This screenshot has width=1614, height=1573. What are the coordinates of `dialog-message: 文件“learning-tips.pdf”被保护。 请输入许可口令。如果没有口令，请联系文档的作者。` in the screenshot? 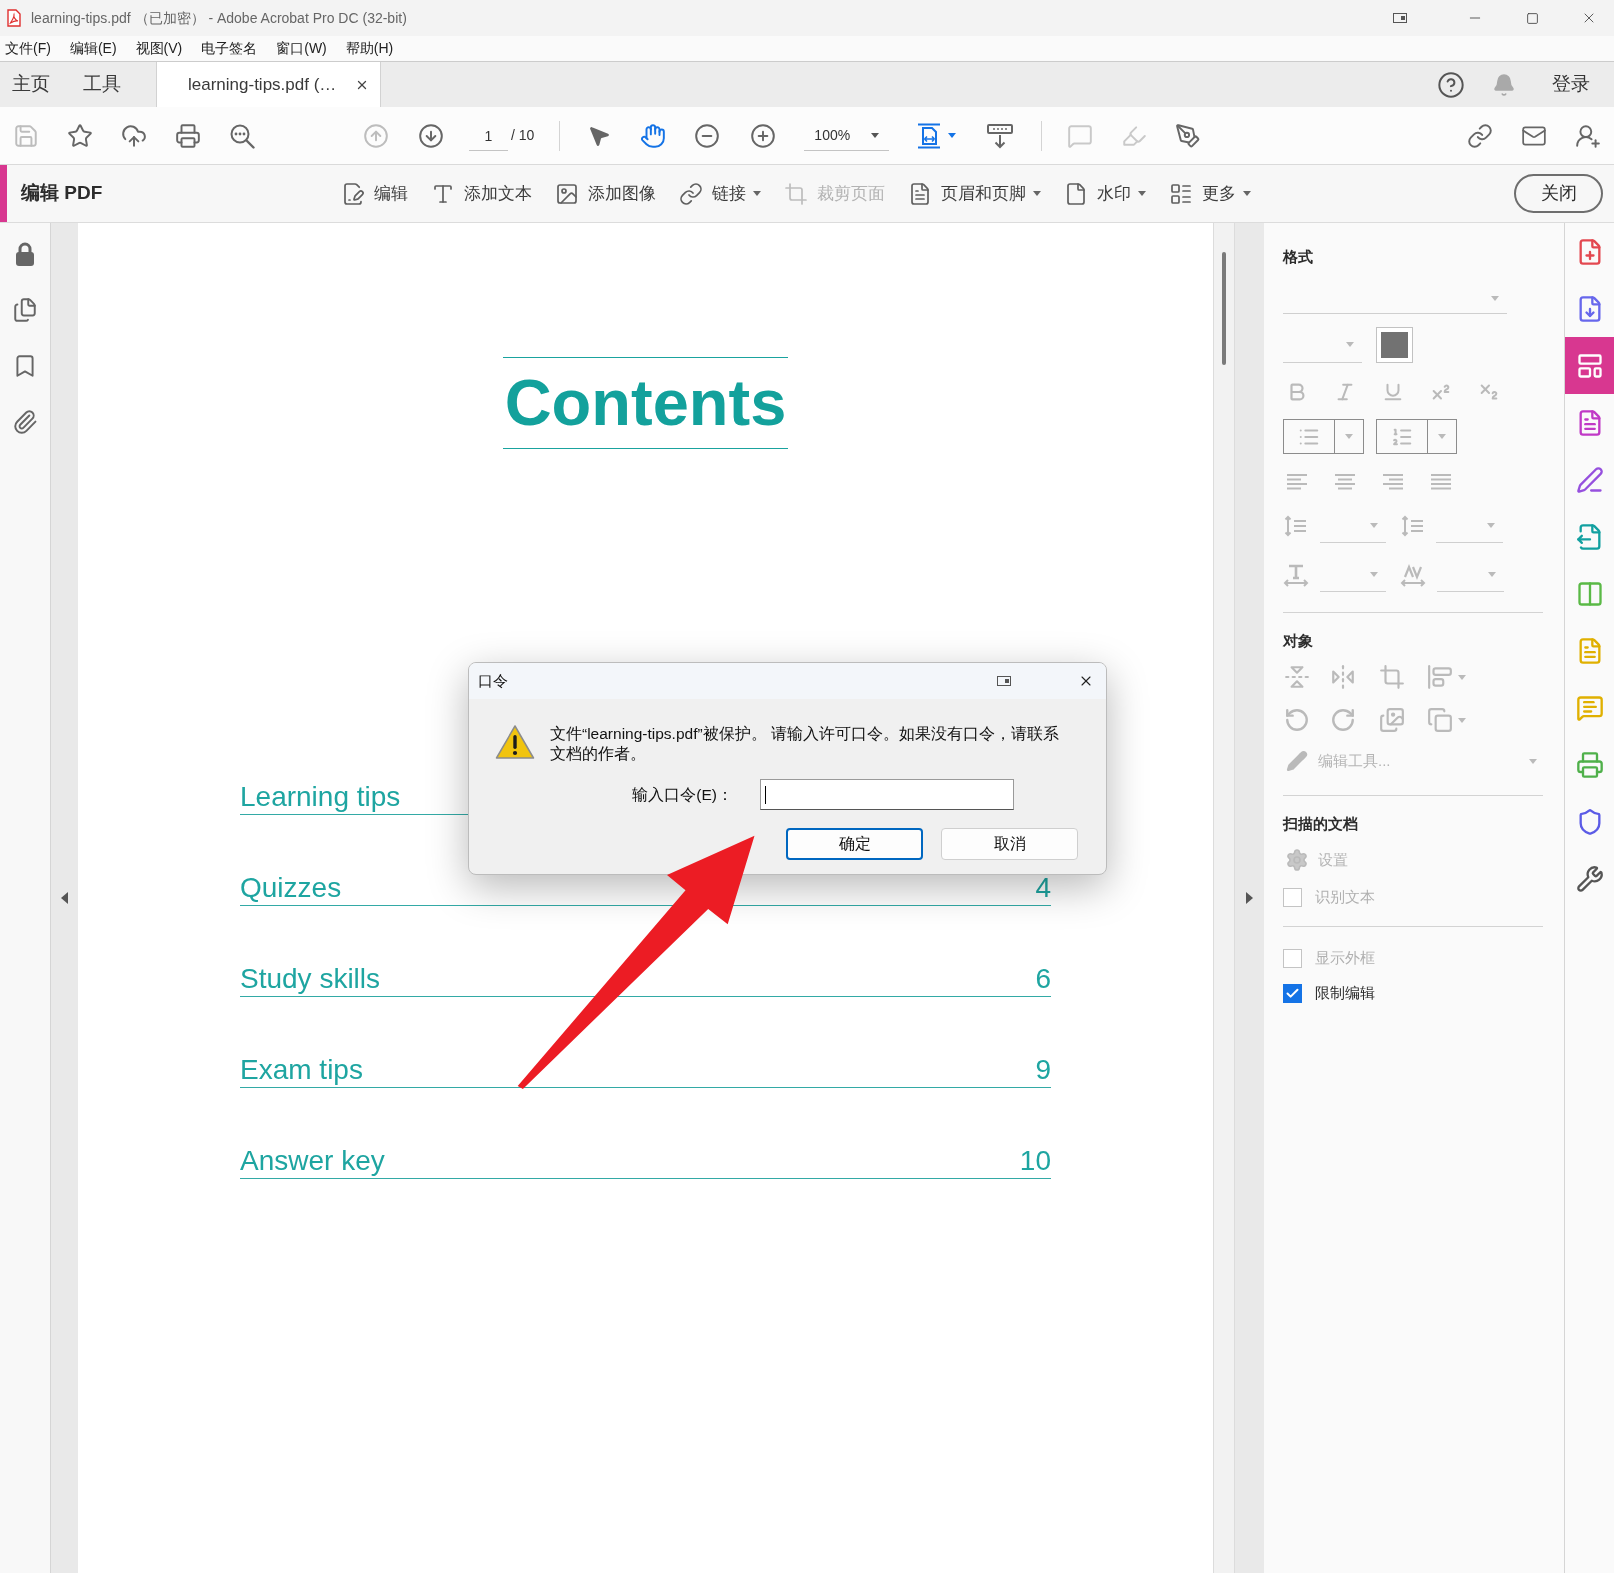 It's located at (805, 744).